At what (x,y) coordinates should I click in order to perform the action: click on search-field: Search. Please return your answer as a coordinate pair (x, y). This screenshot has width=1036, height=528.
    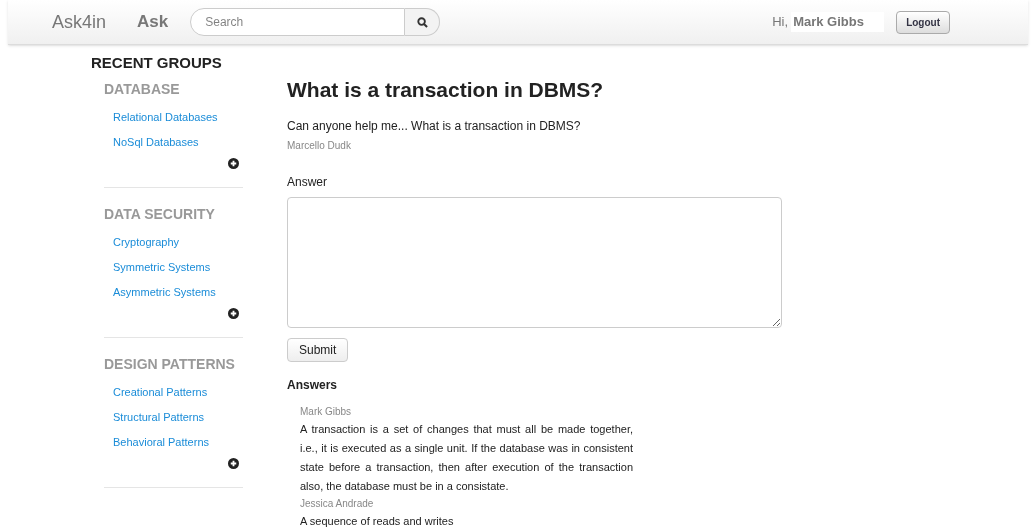
    Looking at the image, I should click on (298, 22).